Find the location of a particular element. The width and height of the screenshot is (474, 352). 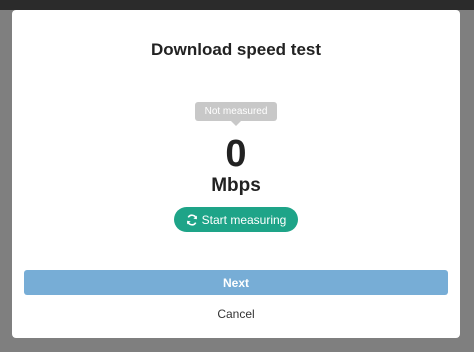

cancel-button: Cancel is located at coordinates (236, 314).